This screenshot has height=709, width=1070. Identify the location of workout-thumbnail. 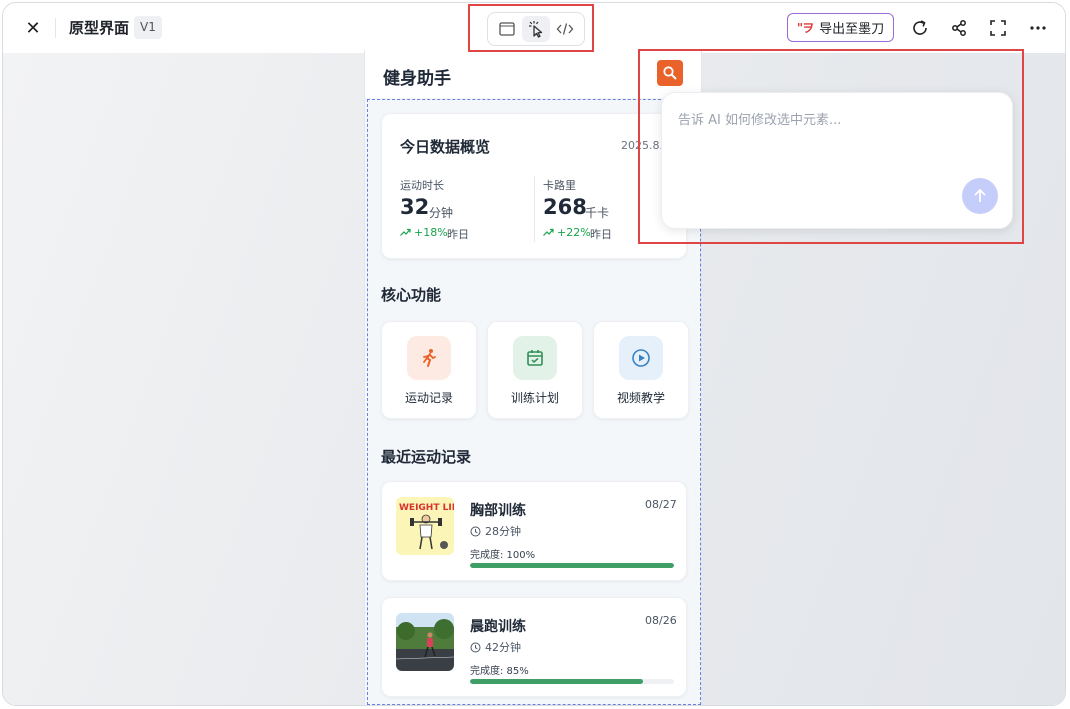
(425, 642).